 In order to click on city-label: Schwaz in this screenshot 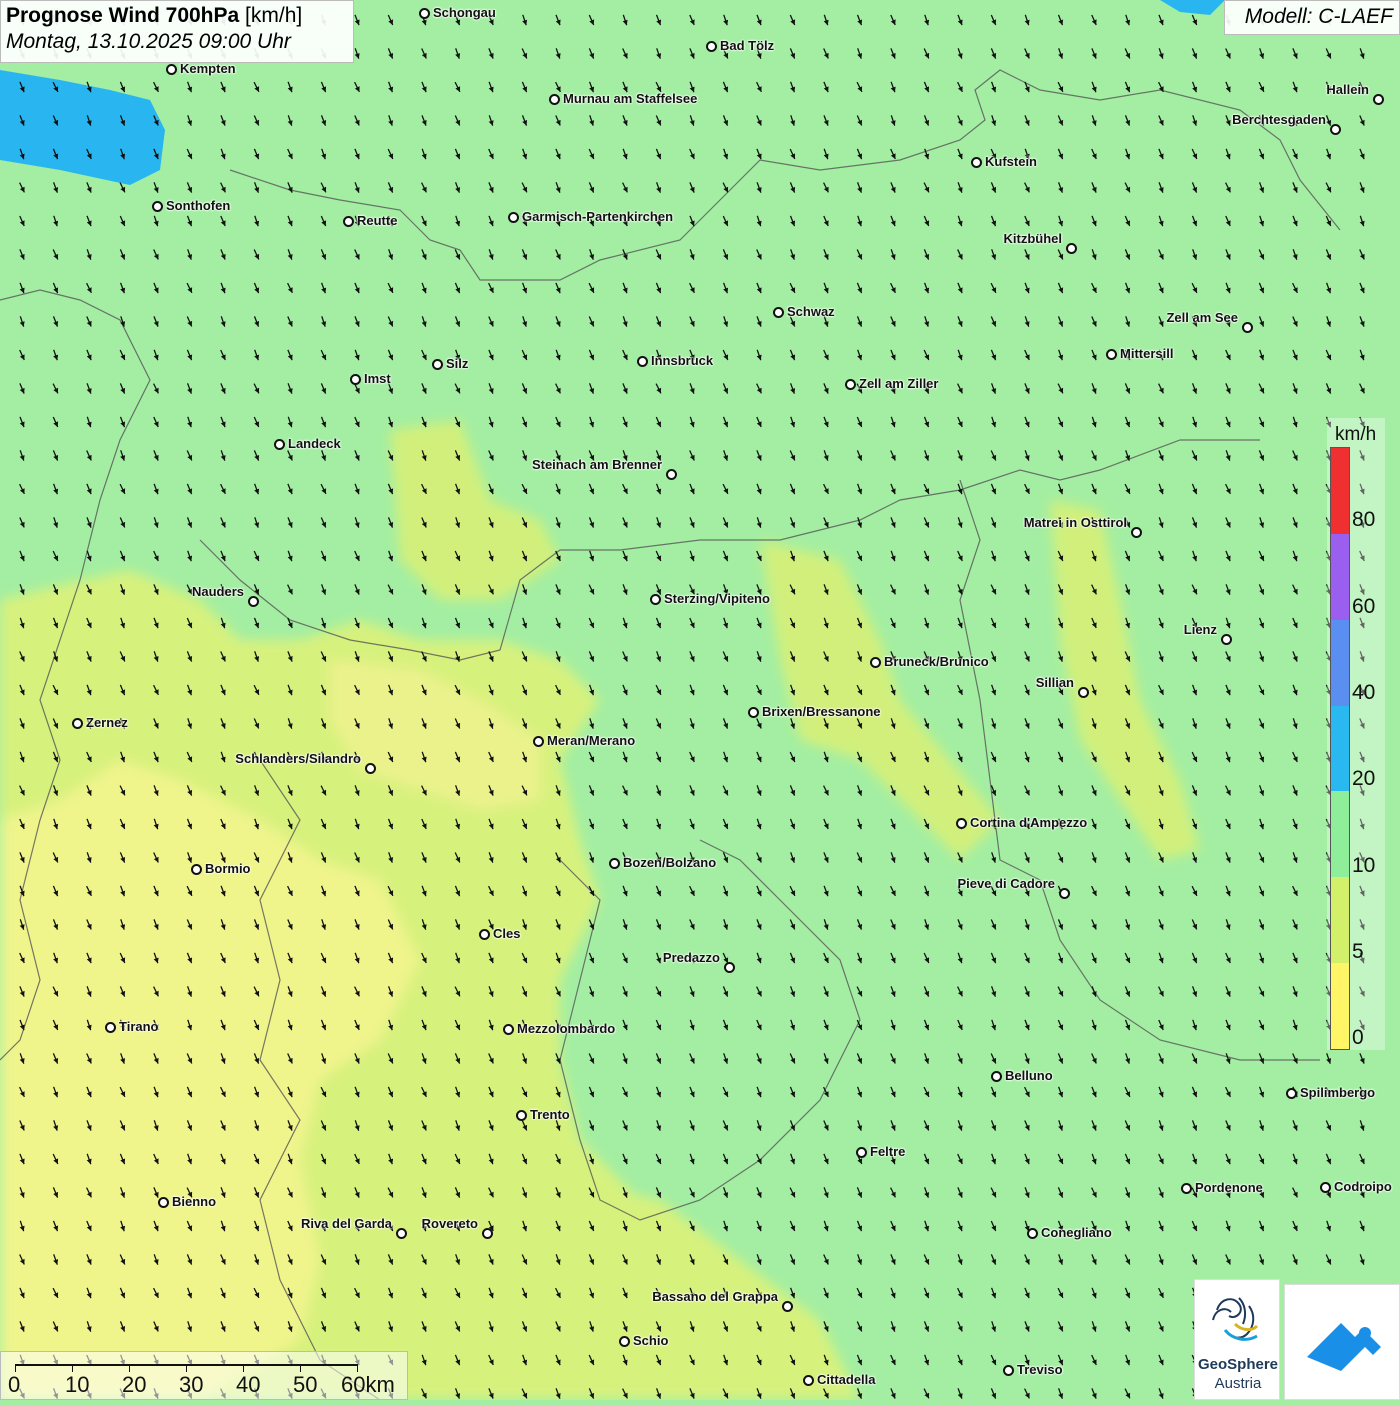, I will do `click(811, 311)`.